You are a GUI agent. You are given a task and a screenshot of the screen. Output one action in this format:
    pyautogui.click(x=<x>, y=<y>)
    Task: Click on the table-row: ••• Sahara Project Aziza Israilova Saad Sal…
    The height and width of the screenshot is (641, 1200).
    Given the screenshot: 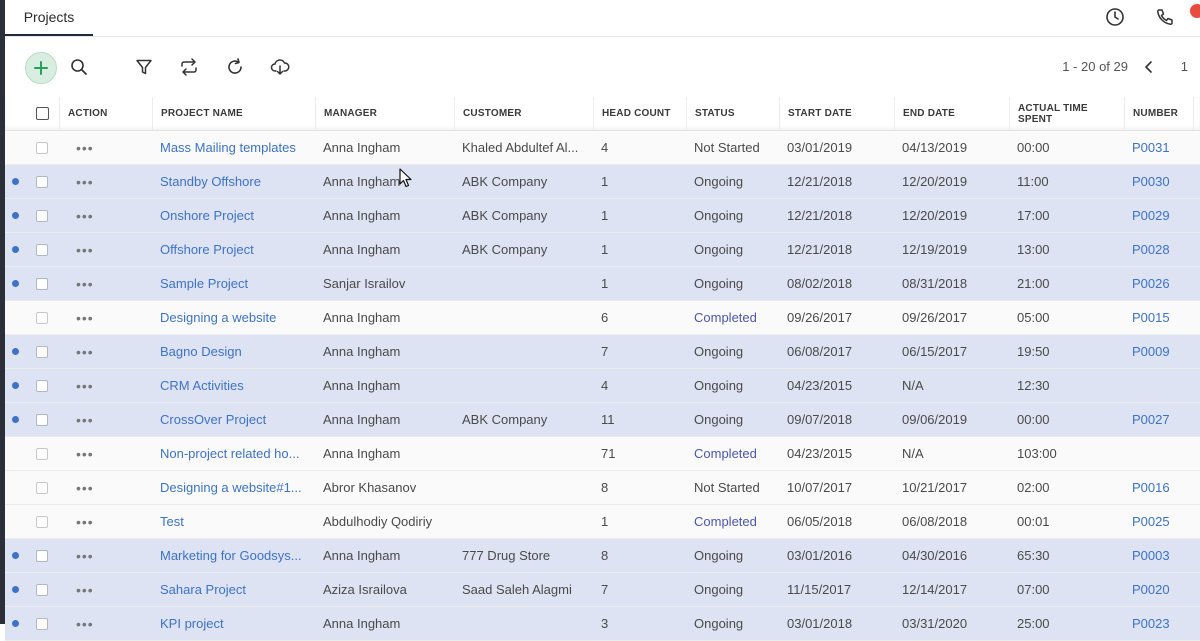 What is the action you would take?
    pyautogui.click(x=602, y=590)
    